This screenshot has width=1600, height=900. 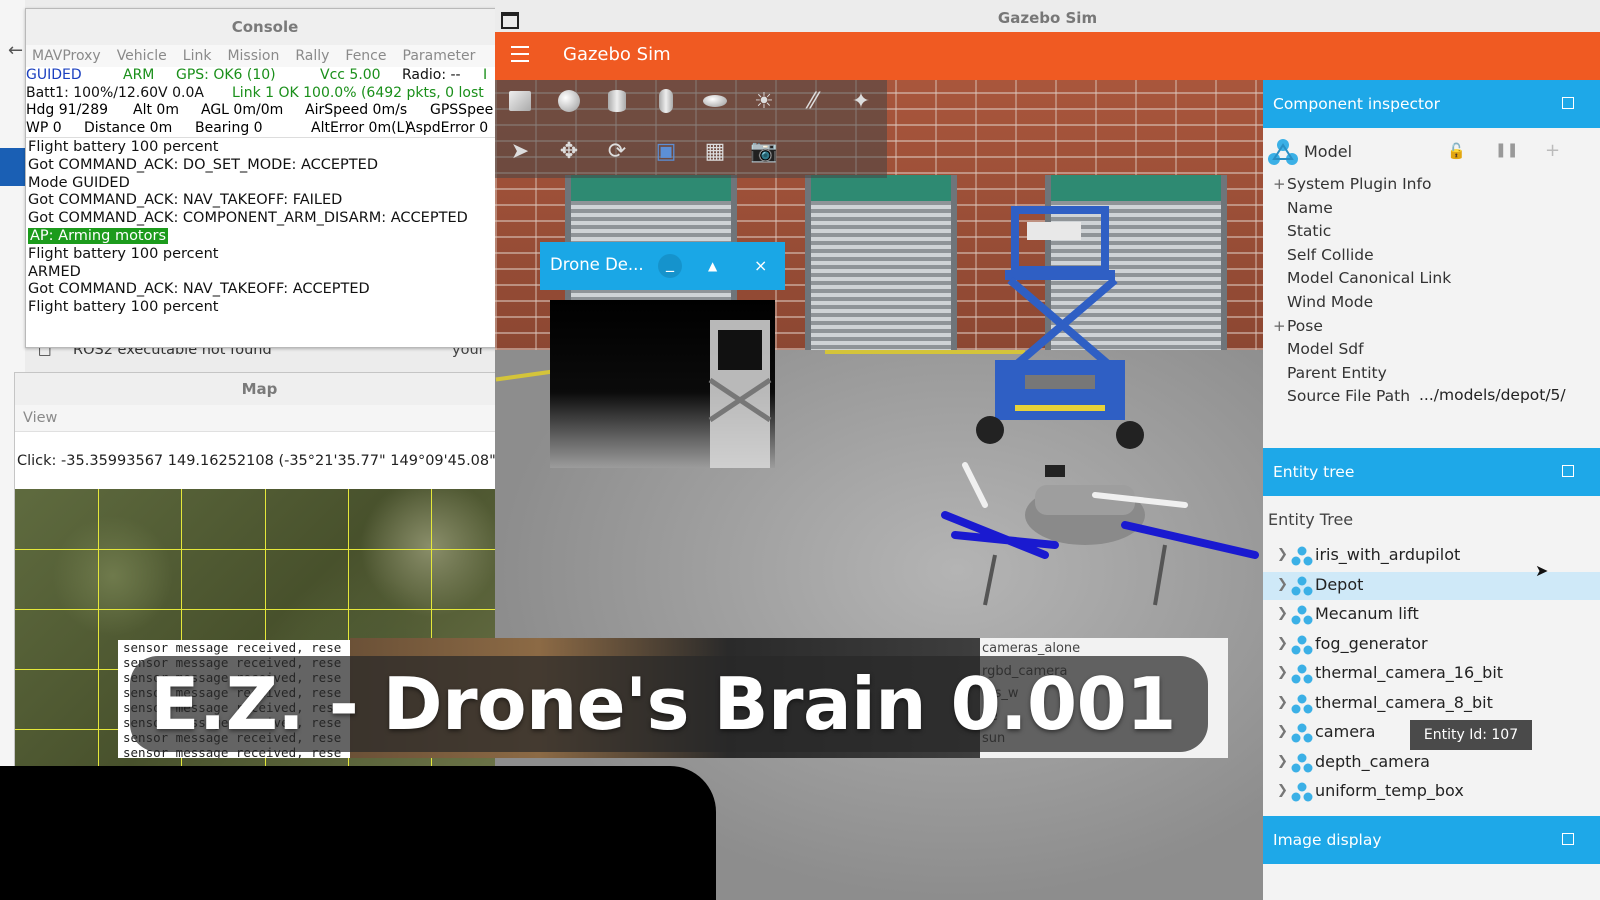 I want to click on minimize-icon: _, so click(x=670, y=266).